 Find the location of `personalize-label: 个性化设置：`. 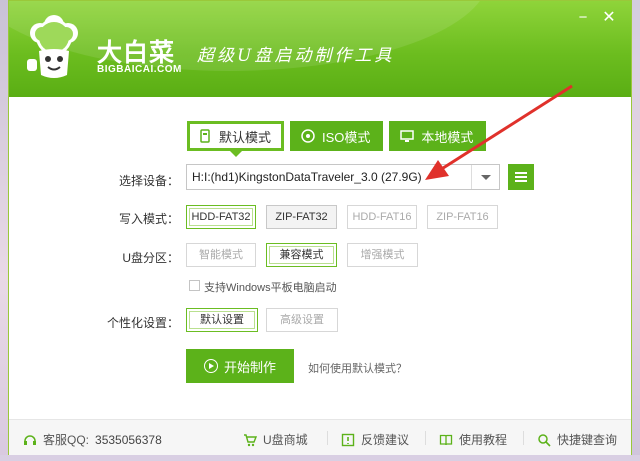

personalize-label: 个性化设置： is located at coordinates (142, 323).